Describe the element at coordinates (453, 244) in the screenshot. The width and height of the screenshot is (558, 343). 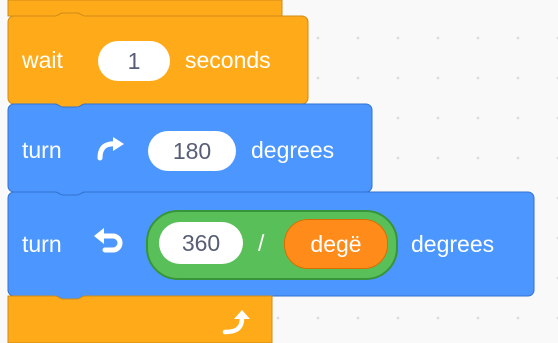
I see `turn-left-degrees-label: degrees` at that location.